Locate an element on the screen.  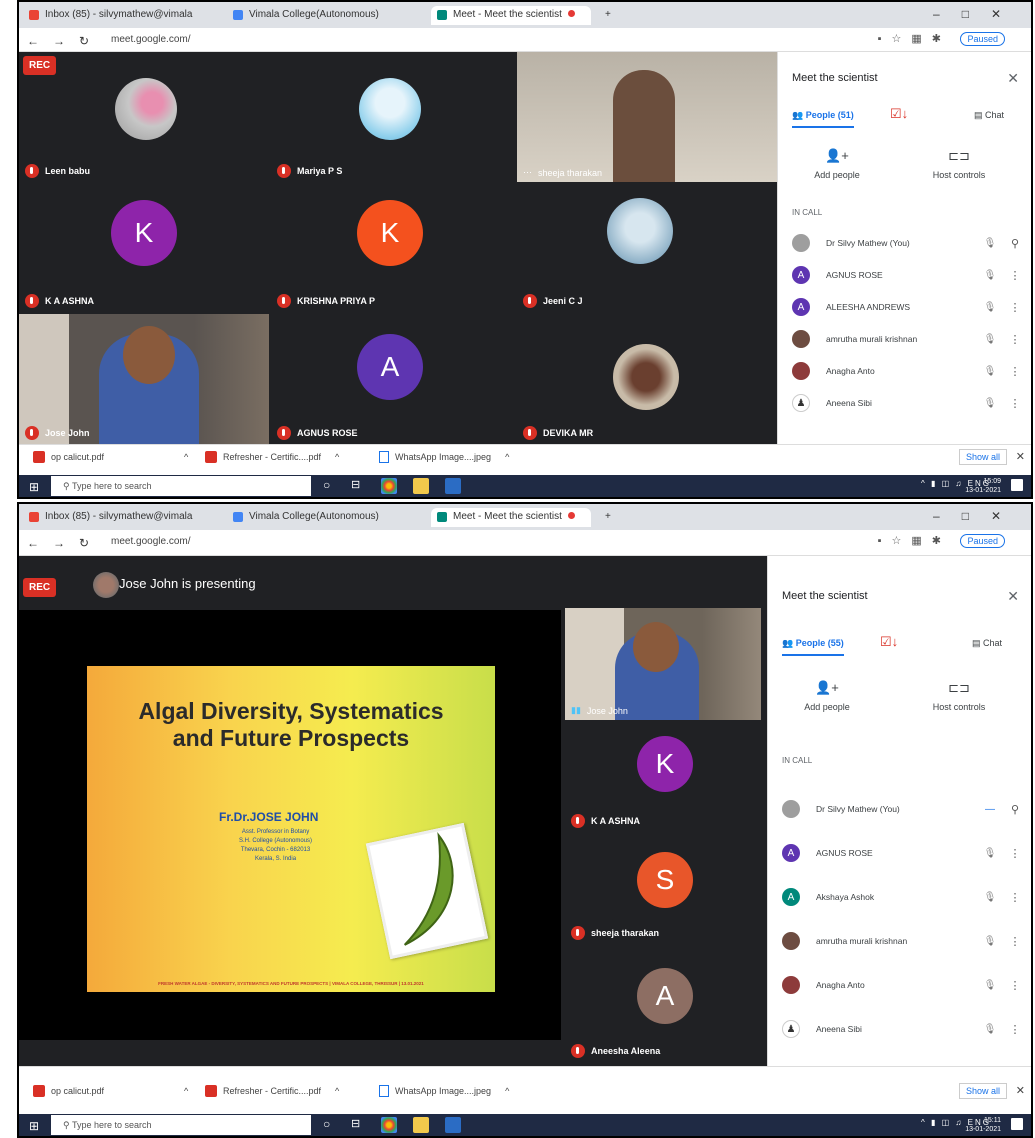
tab-people: 👥 People (51) is located at coordinates (823, 119).